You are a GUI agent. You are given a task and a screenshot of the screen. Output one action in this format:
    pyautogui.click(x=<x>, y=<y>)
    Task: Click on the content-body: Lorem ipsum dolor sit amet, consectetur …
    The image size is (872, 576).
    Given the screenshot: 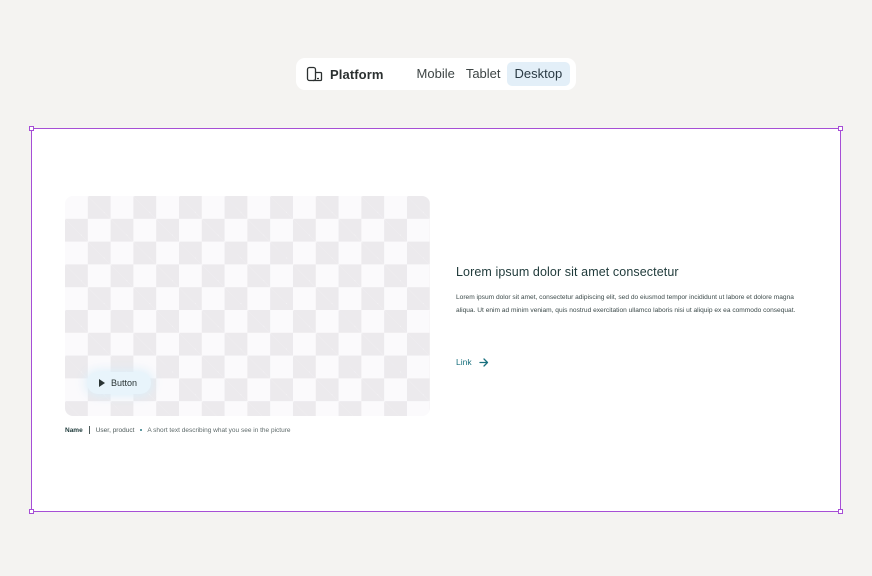 What is the action you would take?
    pyautogui.click(x=626, y=304)
    